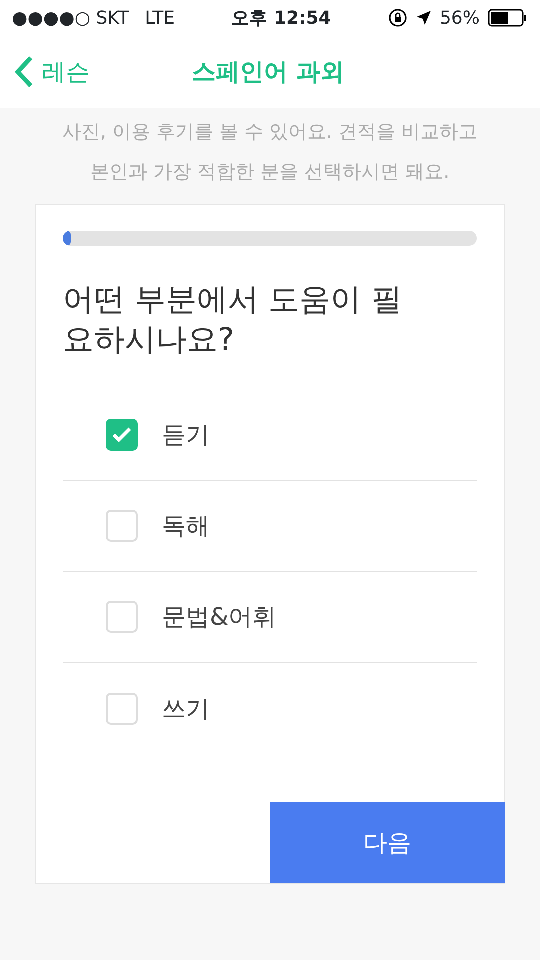  Describe the element at coordinates (508, 18) in the screenshot. I see `battery-icon` at that location.